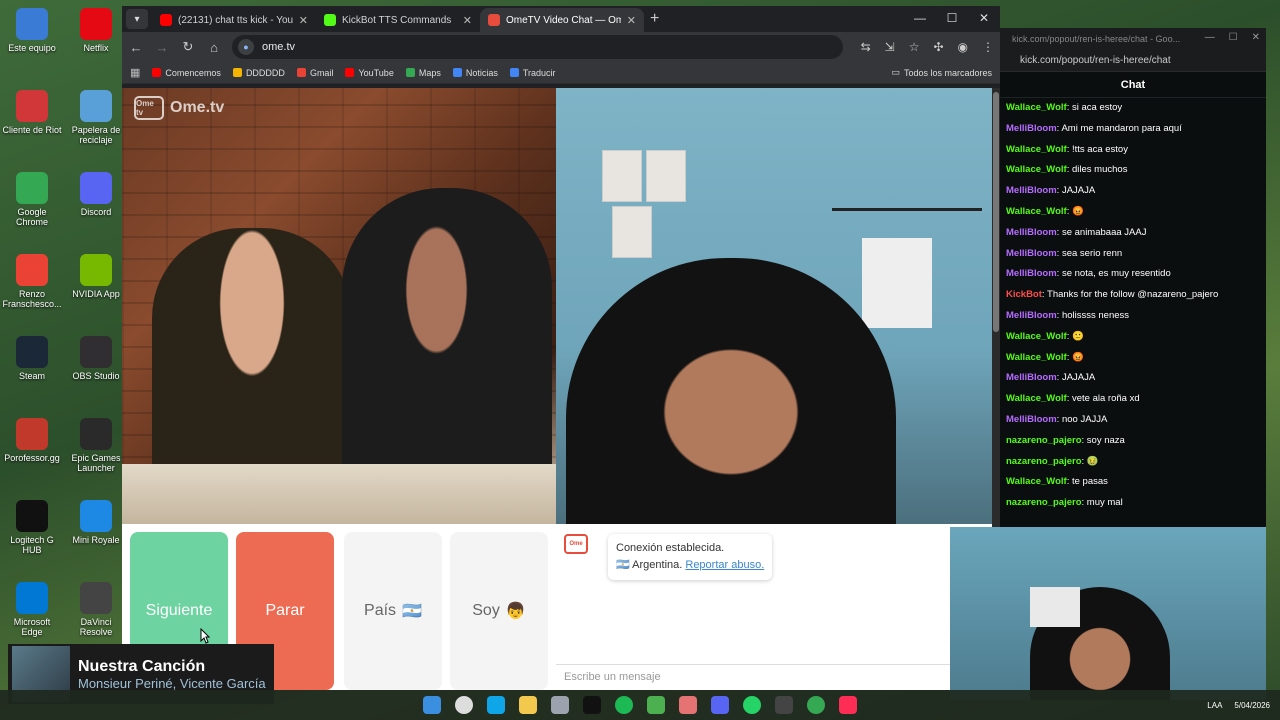 This screenshot has height=720, width=1280. Describe the element at coordinates (496, 705) in the screenshot. I see `edge-icon` at that location.